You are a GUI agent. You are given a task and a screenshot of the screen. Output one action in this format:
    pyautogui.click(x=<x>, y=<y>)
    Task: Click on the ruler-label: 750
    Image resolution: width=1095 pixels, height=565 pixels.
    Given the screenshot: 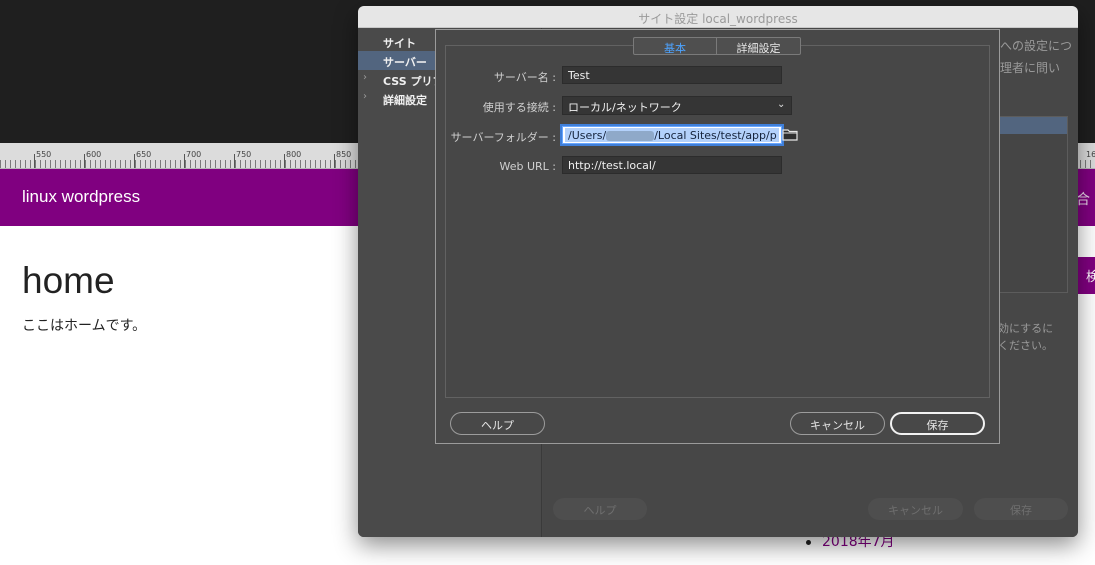 What is the action you would take?
    pyautogui.click(x=244, y=154)
    